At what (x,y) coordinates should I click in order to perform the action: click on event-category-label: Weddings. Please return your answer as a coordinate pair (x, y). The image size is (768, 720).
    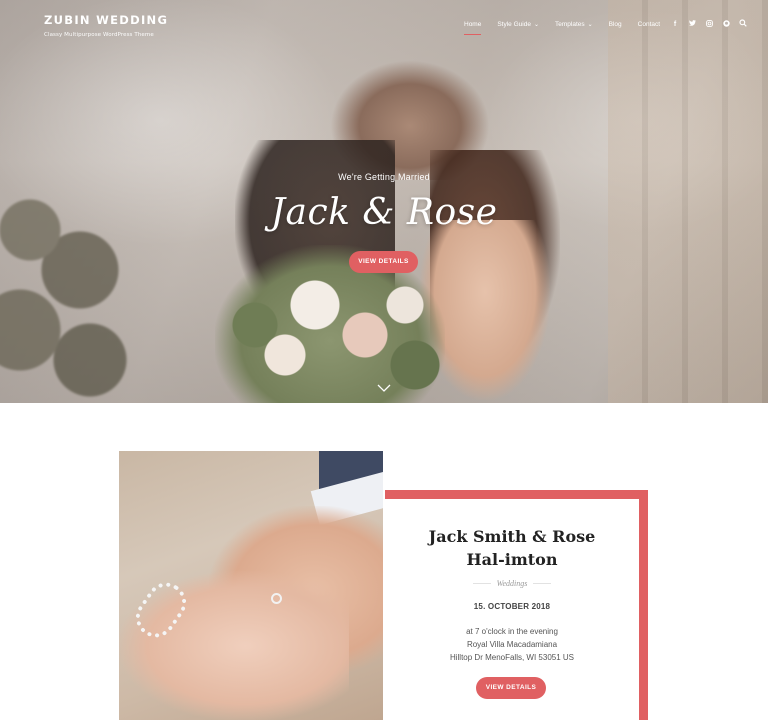
    Looking at the image, I should click on (512, 583).